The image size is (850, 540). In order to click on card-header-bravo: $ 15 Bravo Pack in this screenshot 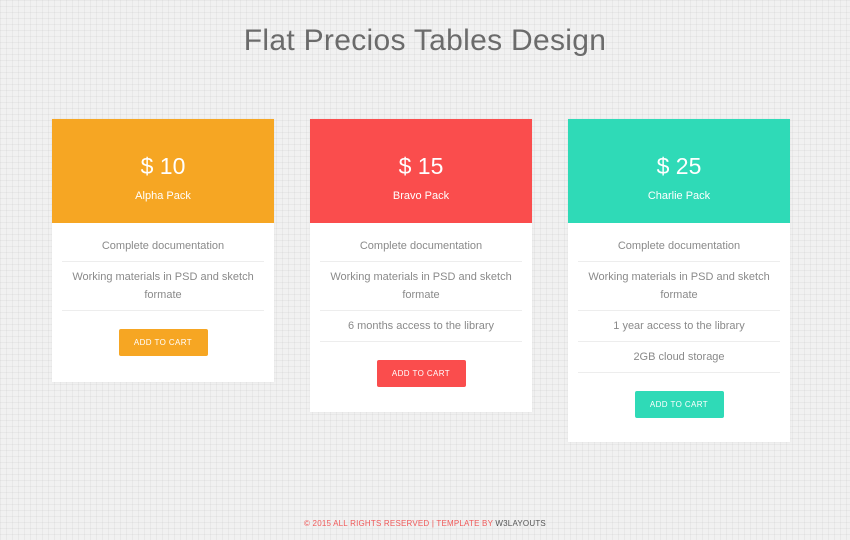, I will do `click(421, 171)`.